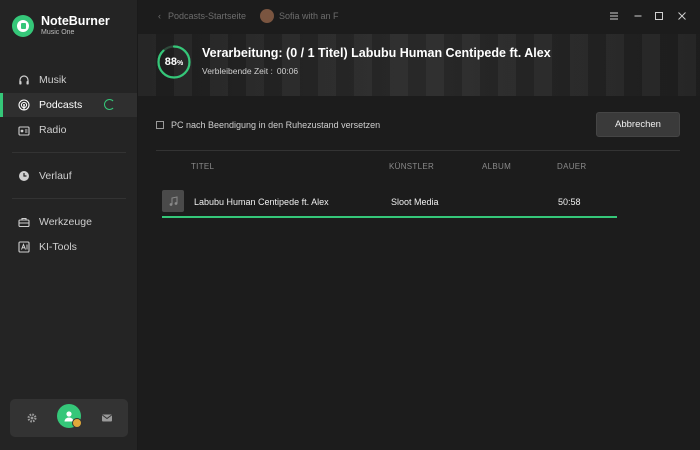  Describe the element at coordinates (53, 80) in the screenshot. I see `sidebar-item-label: Musik` at that location.